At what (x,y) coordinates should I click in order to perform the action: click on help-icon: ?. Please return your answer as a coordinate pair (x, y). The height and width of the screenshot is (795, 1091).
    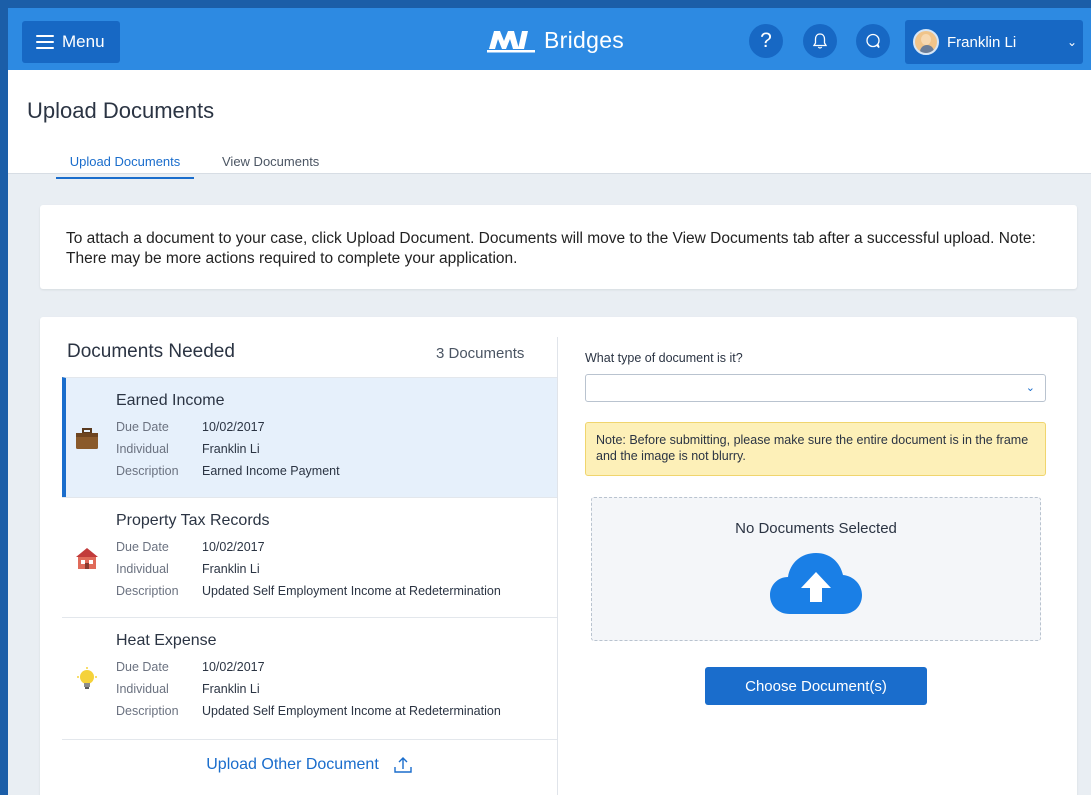
    Looking at the image, I should click on (766, 40).